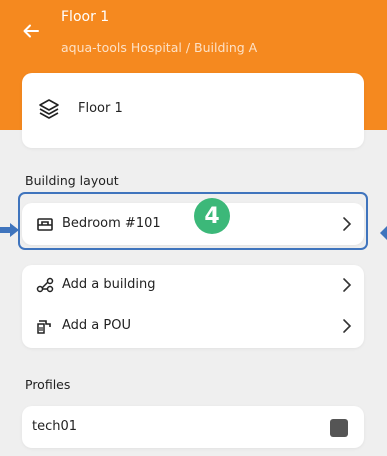  What do you see at coordinates (48, 384) in the screenshot?
I see `profiles-heading: Profiles` at bounding box center [48, 384].